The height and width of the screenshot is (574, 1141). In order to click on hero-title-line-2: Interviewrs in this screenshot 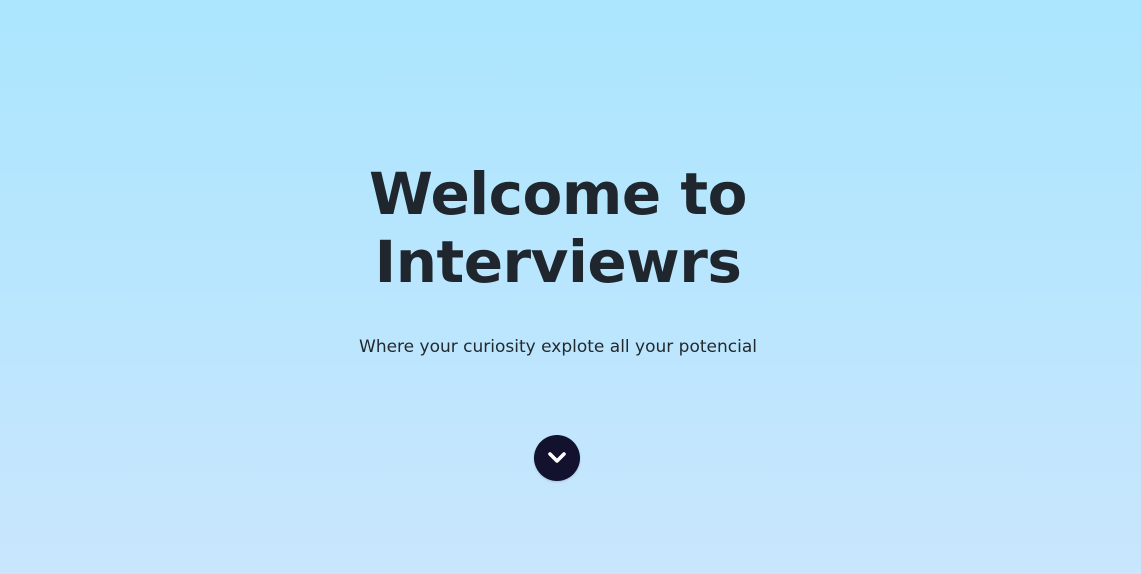, I will do `click(558, 262)`.